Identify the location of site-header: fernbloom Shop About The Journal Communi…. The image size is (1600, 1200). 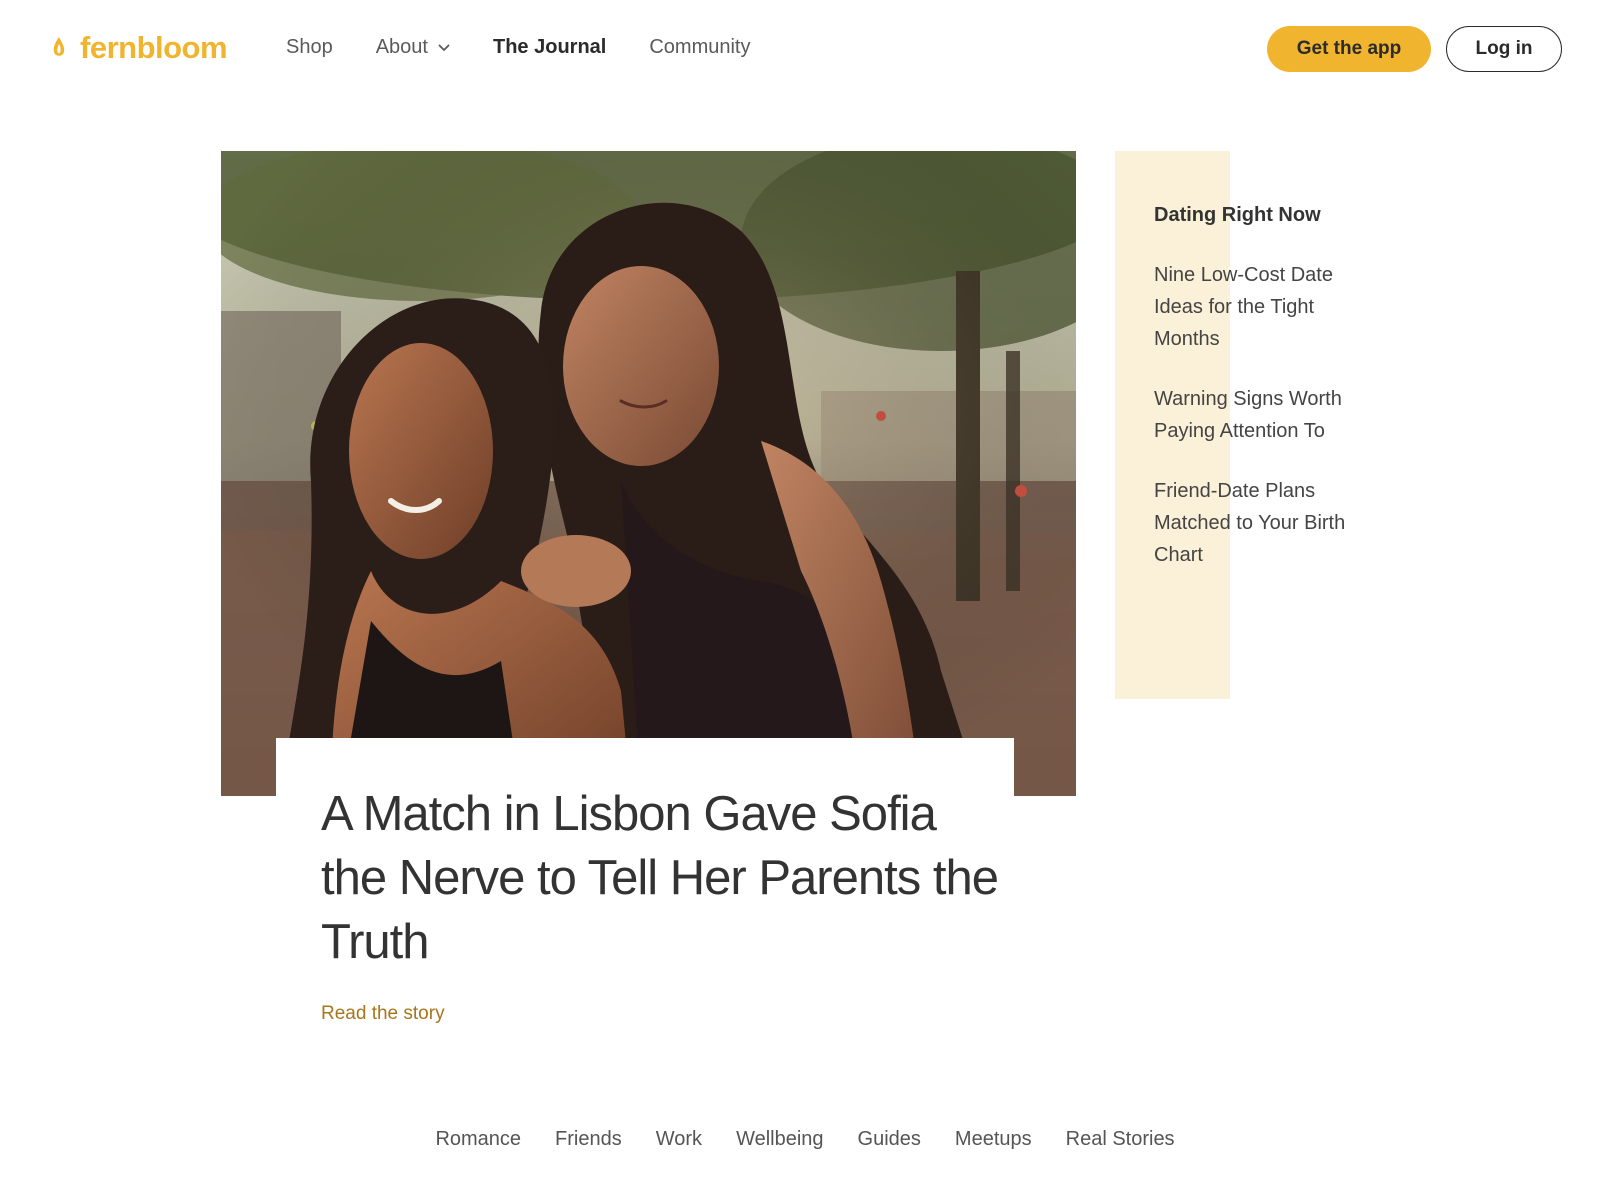
(800, 50).